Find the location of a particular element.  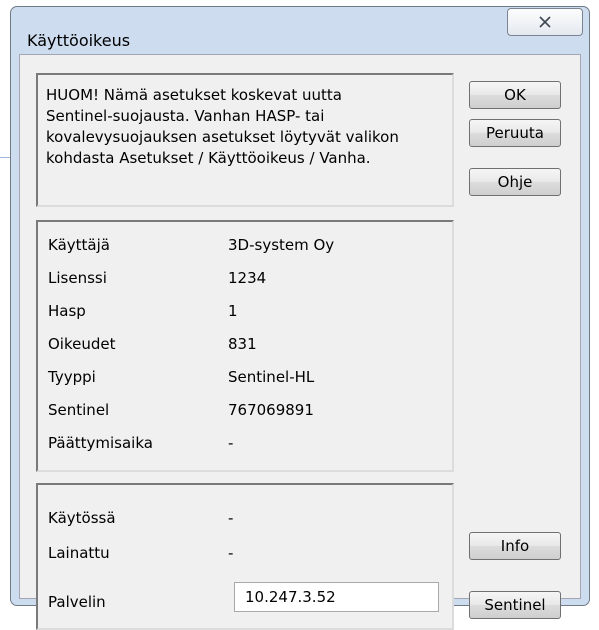

info-button: Info is located at coordinates (515, 546).